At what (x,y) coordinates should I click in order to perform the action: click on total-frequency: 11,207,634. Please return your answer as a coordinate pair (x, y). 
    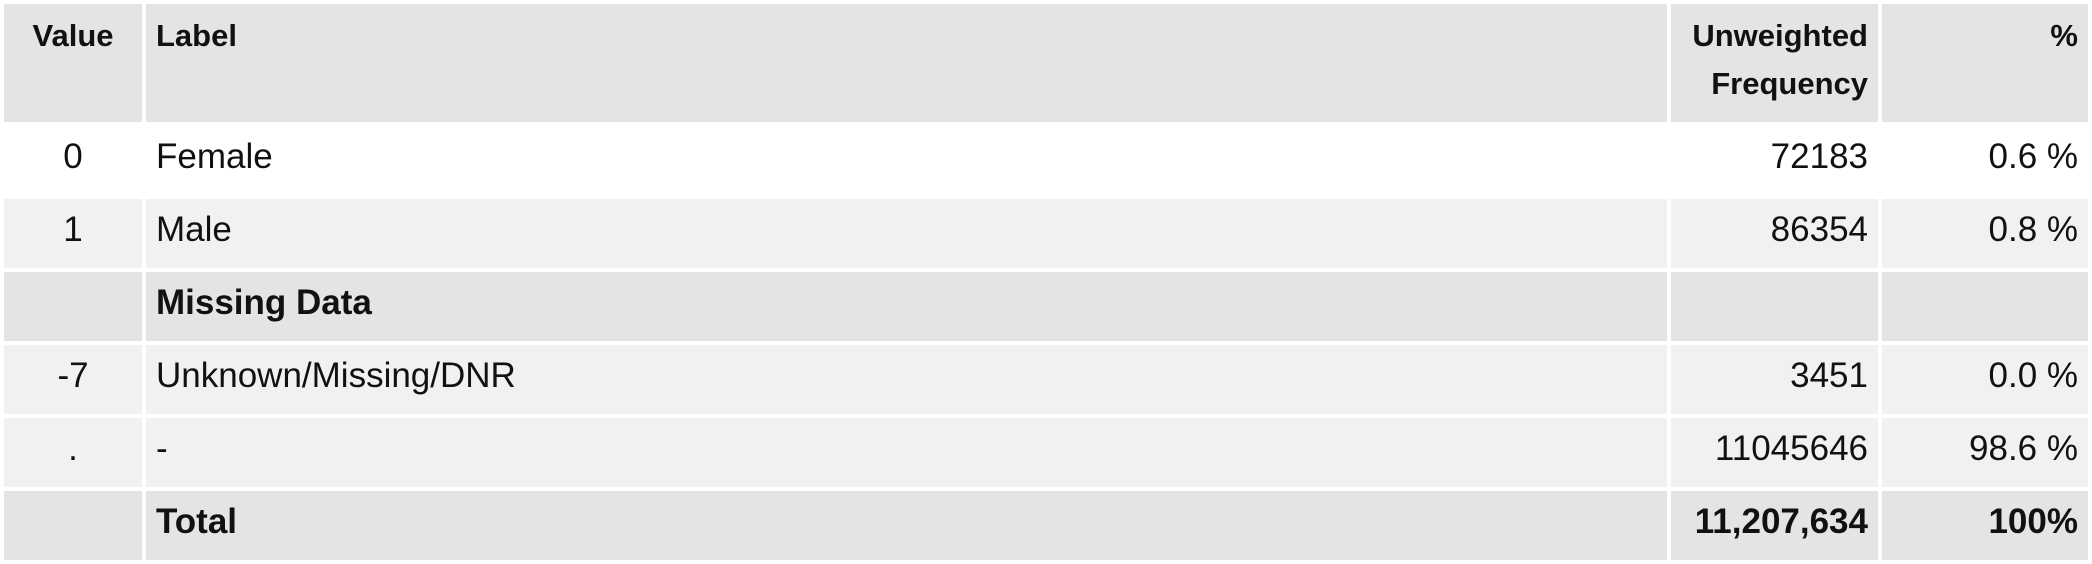
    Looking at the image, I should click on (1774, 525).